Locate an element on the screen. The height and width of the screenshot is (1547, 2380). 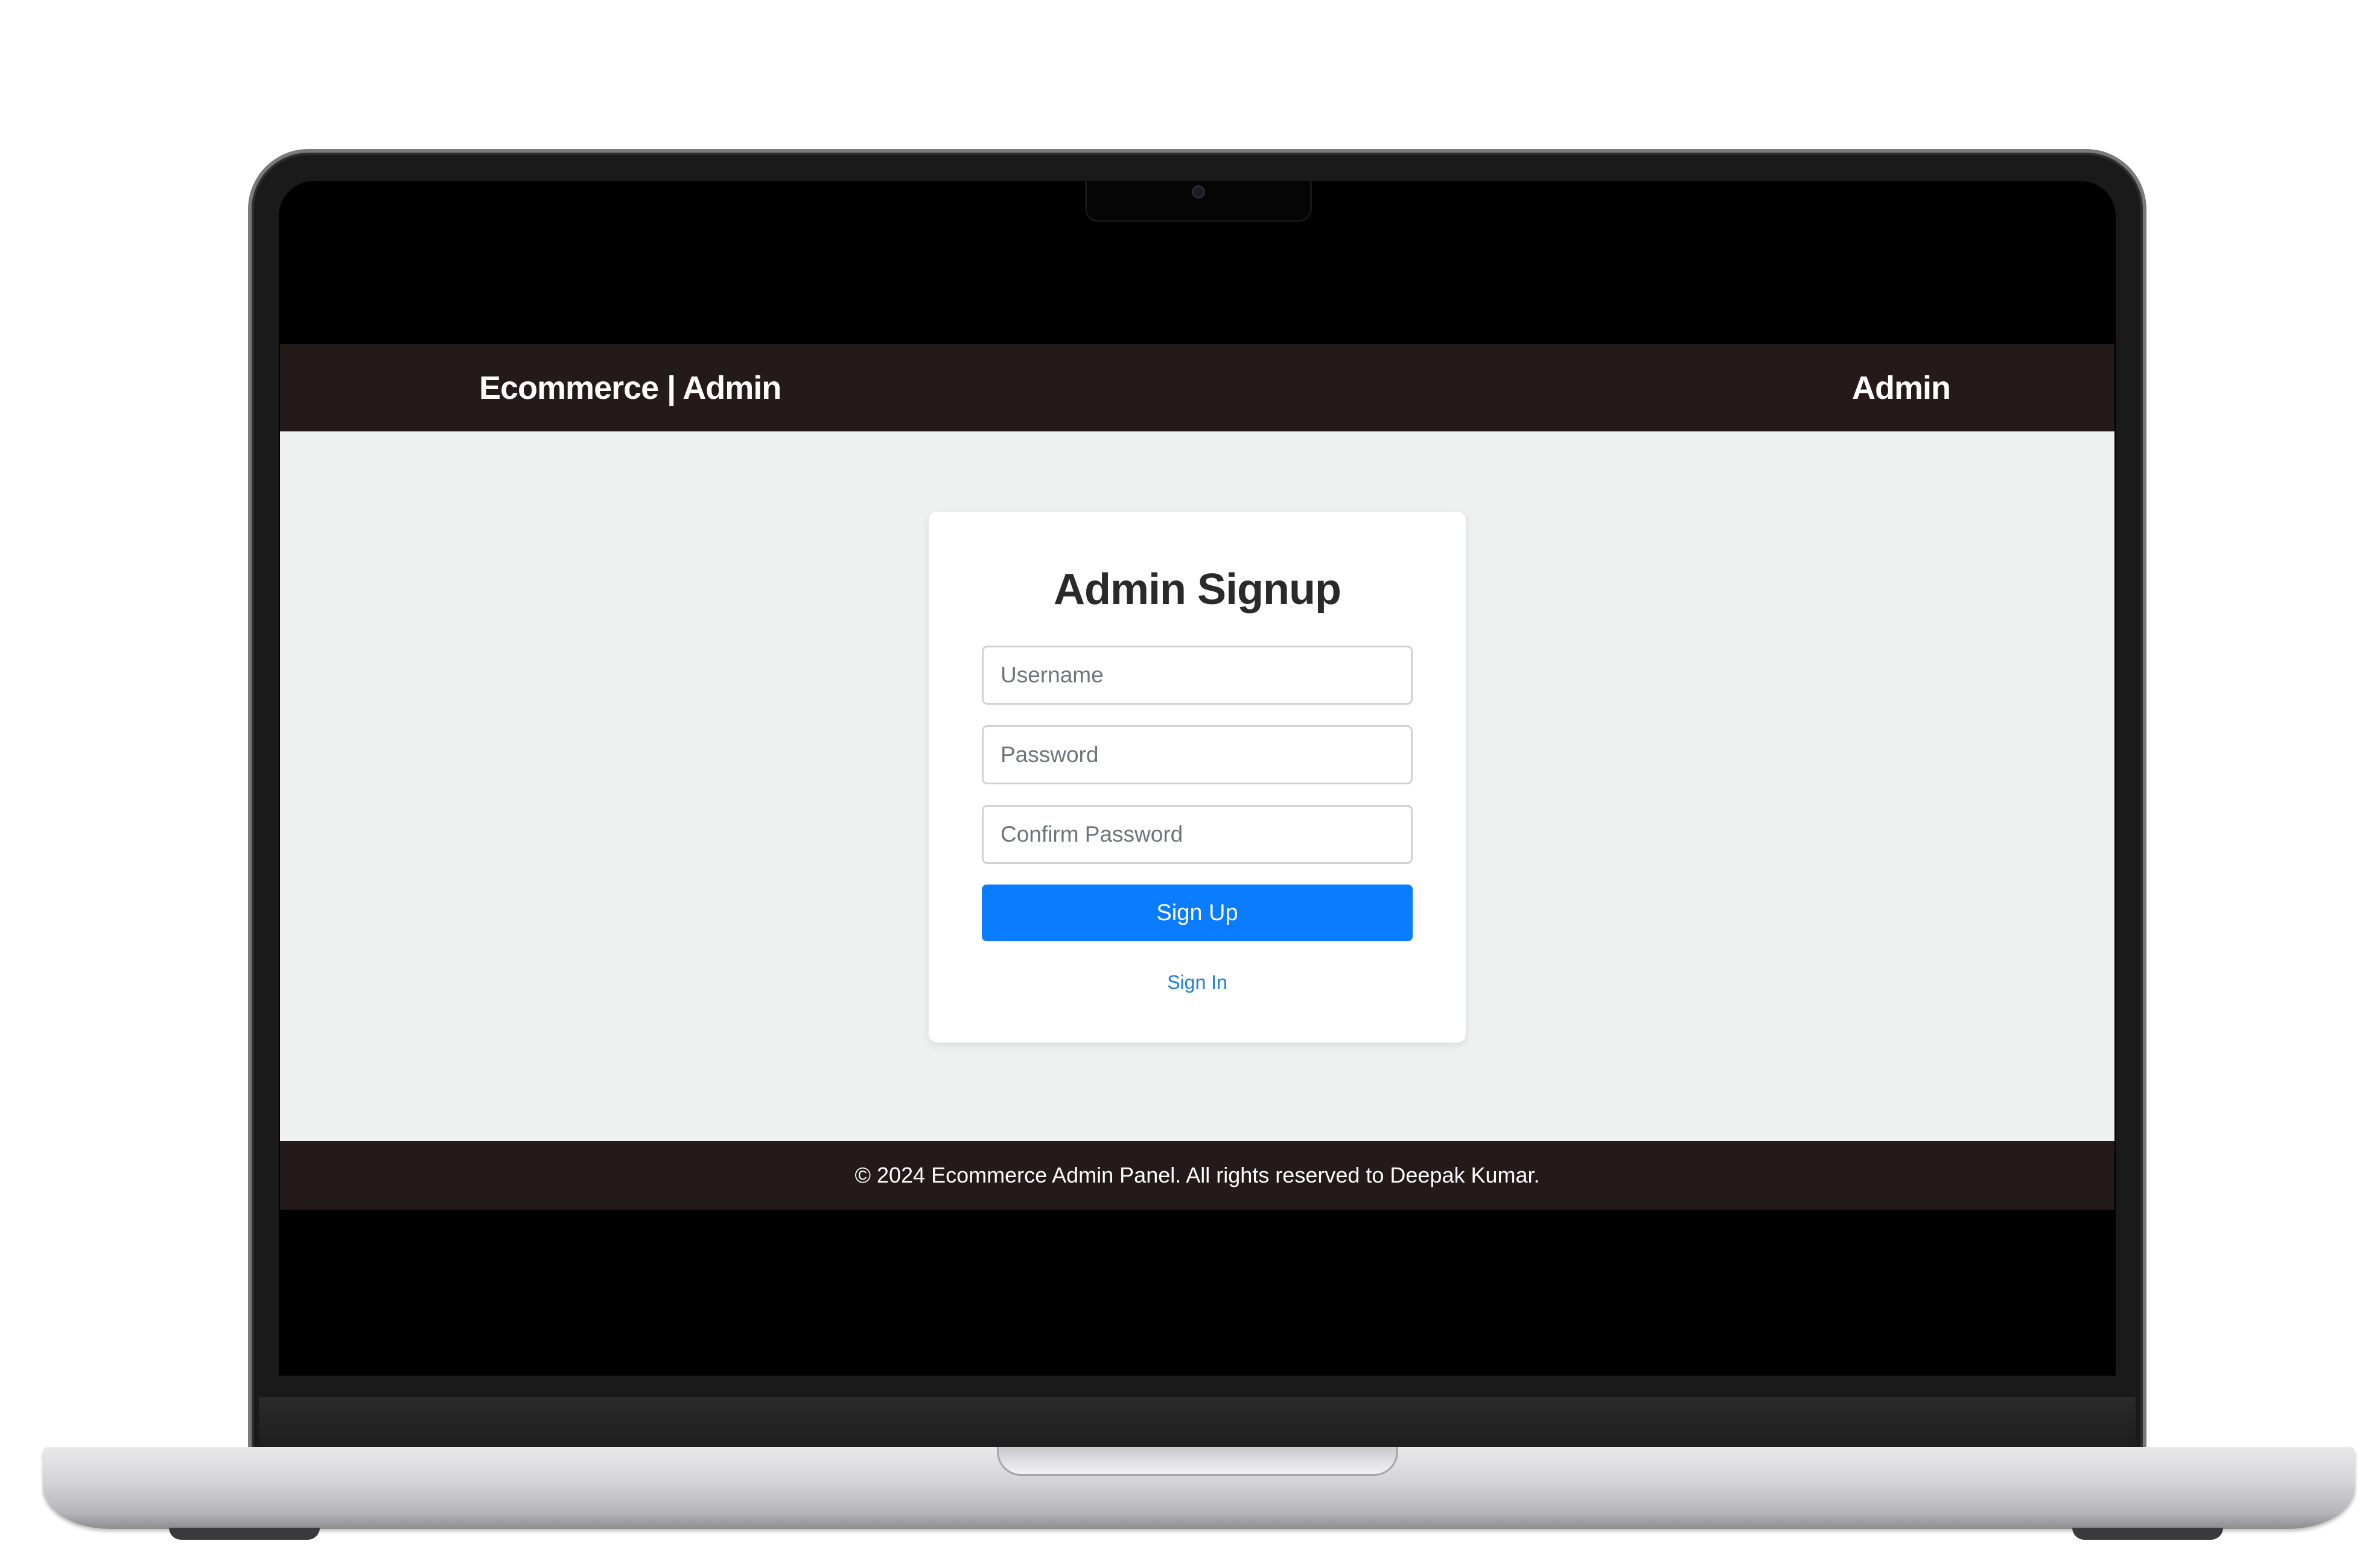
left-foot is located at coordinates (244, 1534).